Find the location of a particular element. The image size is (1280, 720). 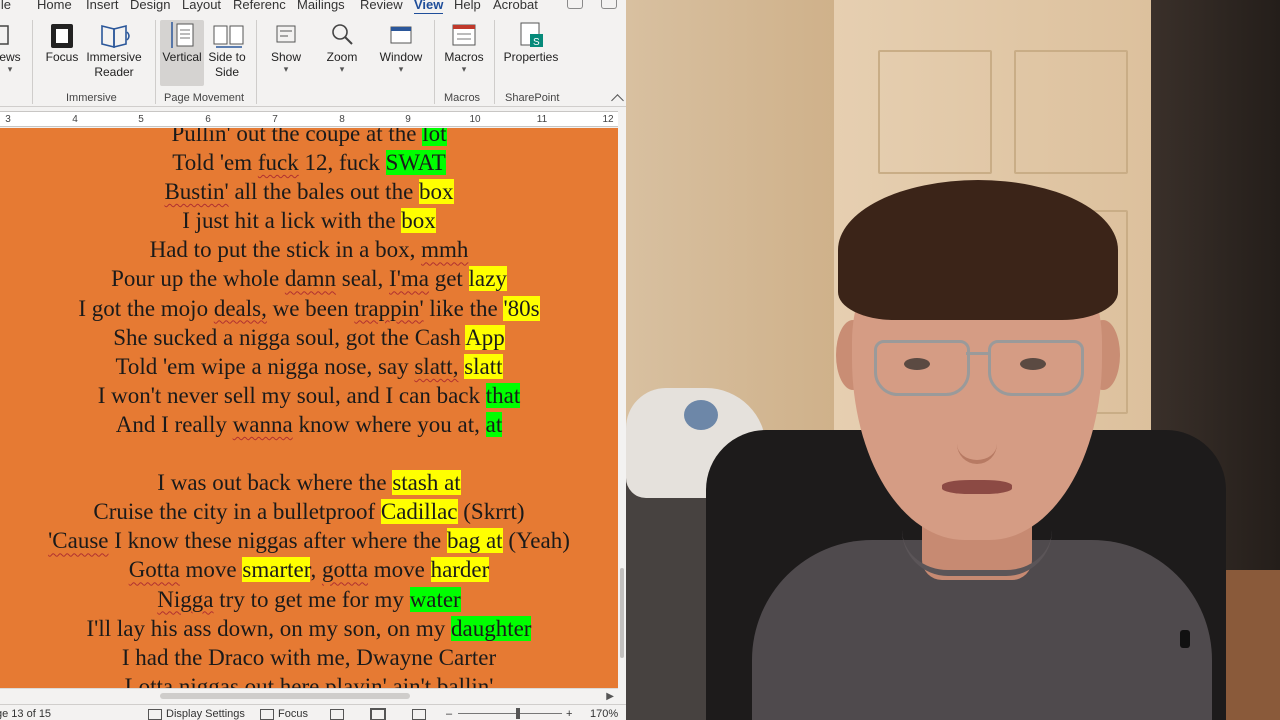

misspelled-word: deals, is located at coordinates (240, 308).